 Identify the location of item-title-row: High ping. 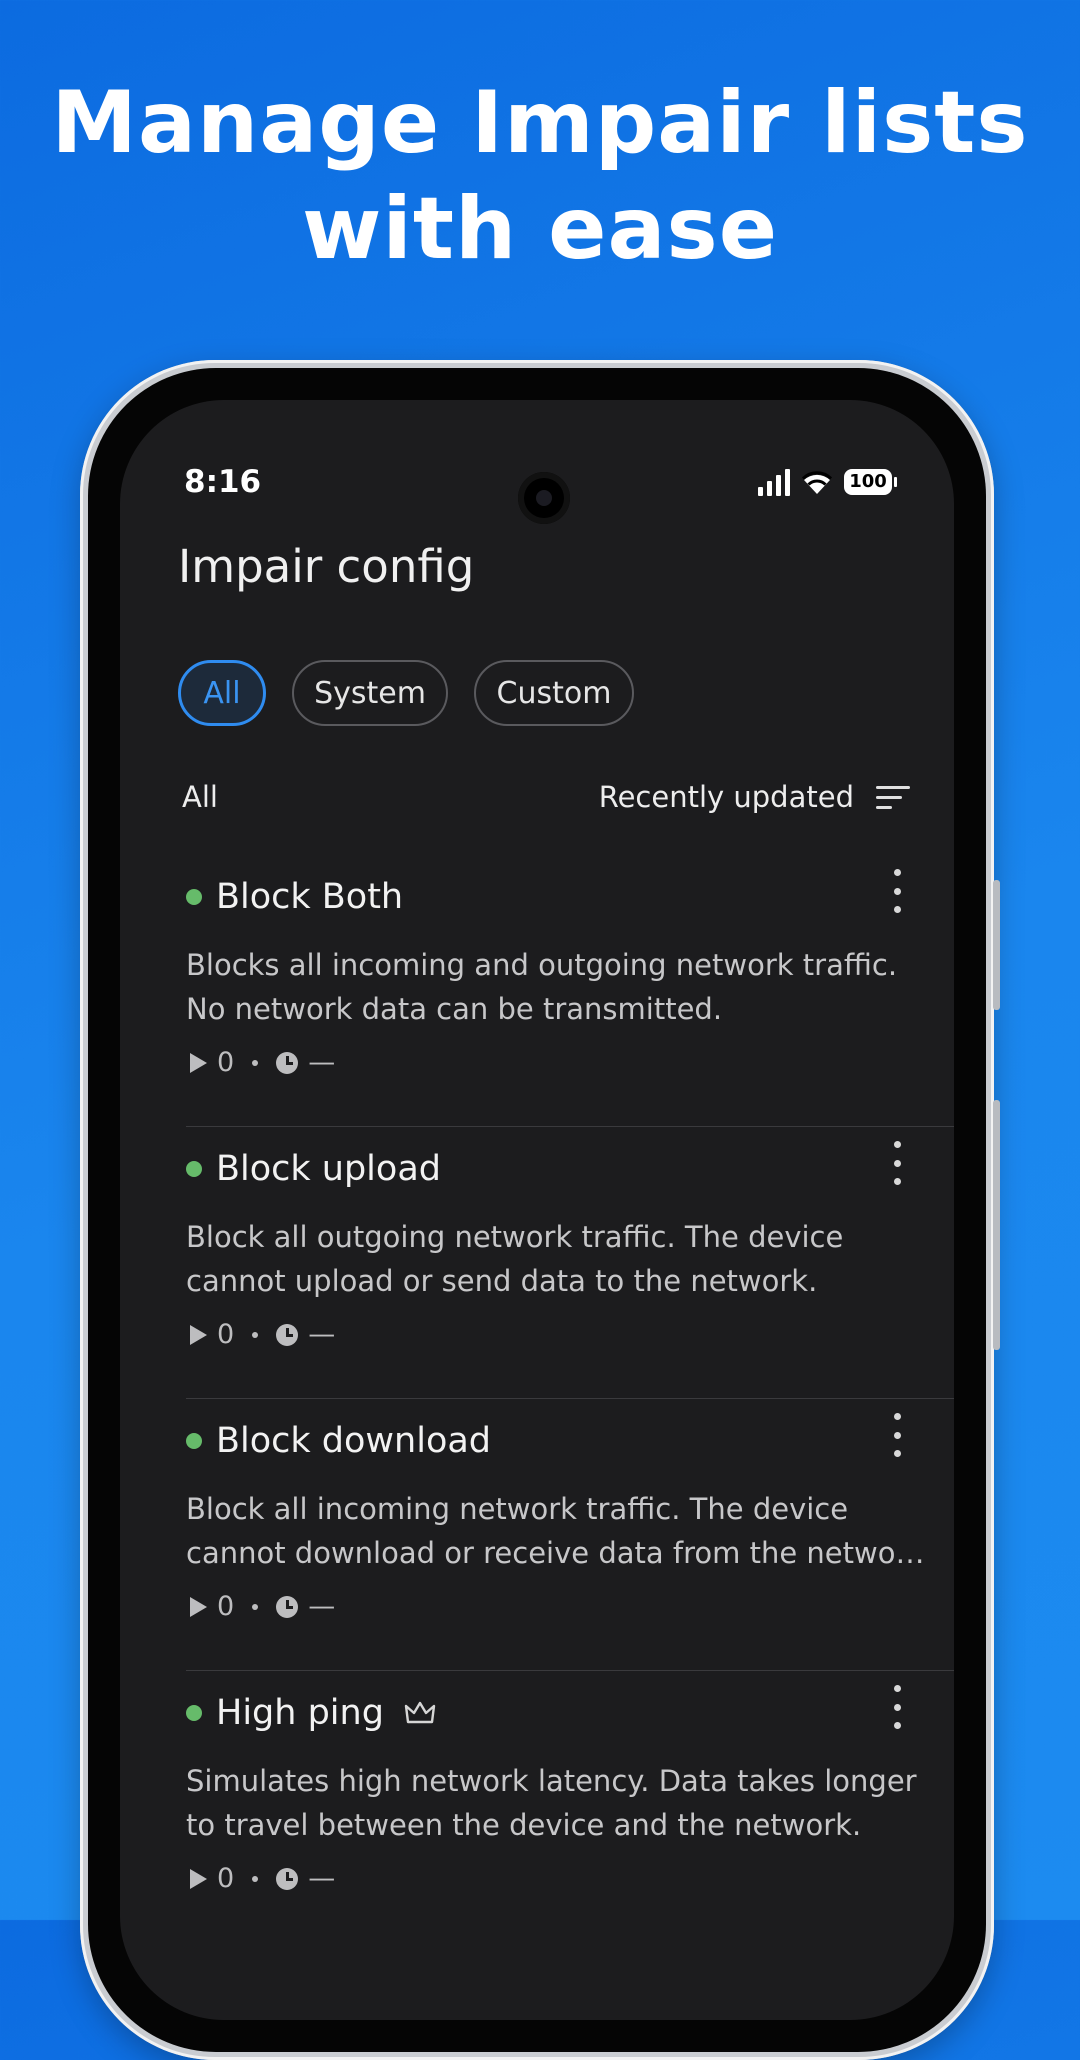
(311, 1713).